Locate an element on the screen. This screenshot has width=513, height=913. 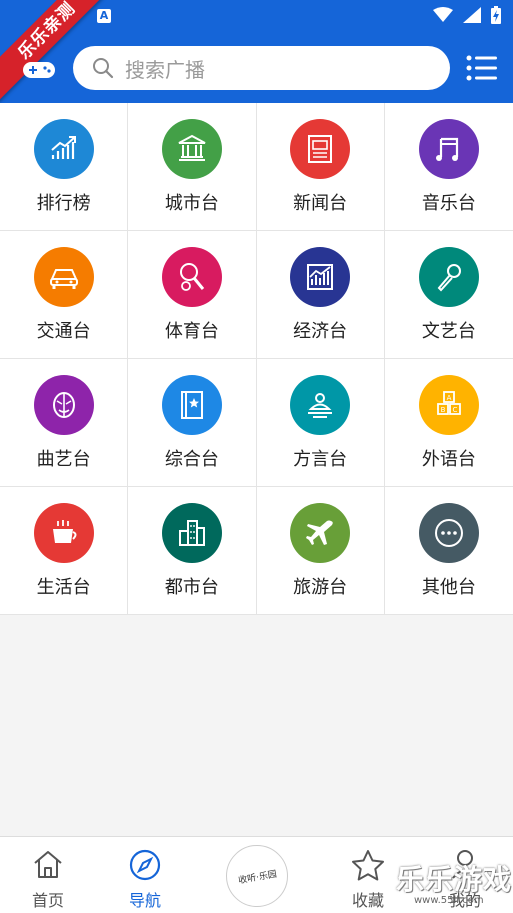
header: A 乐乐亲测 搜索广播 is located at coordinates (256, 51).